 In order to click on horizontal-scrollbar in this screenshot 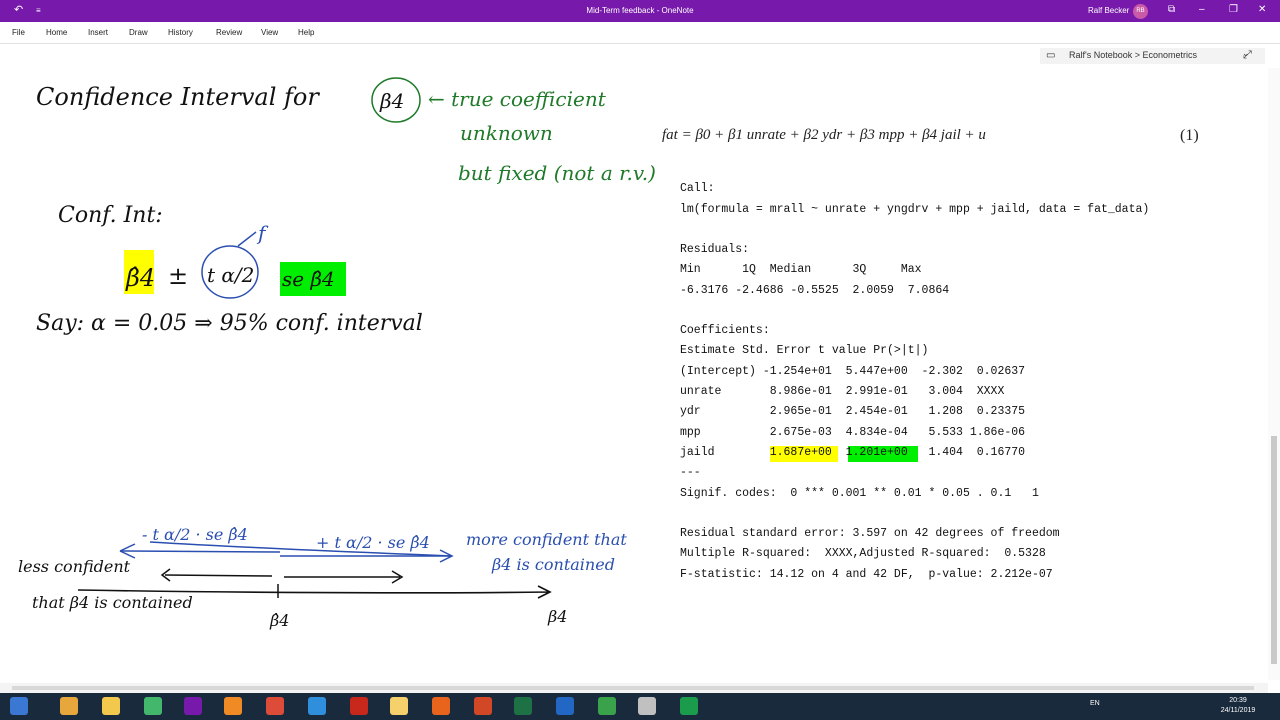, I will do `click(634, 688)`.